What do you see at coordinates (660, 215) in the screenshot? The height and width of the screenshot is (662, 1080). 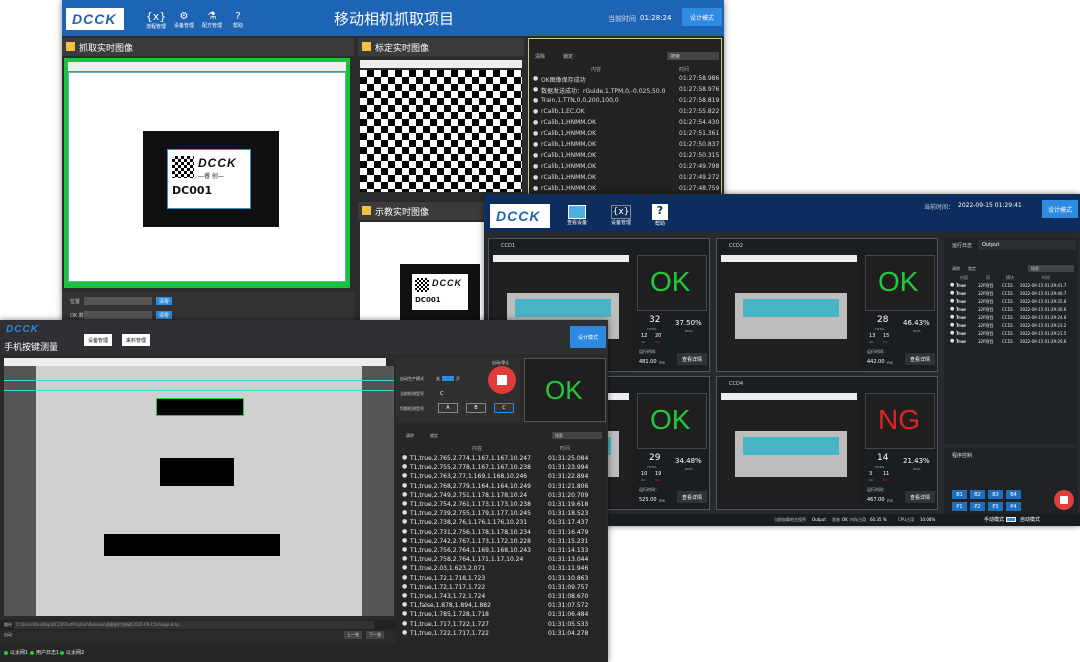 I see `w2-nav-help: ? 帮助` at bounding box center [660, 215].